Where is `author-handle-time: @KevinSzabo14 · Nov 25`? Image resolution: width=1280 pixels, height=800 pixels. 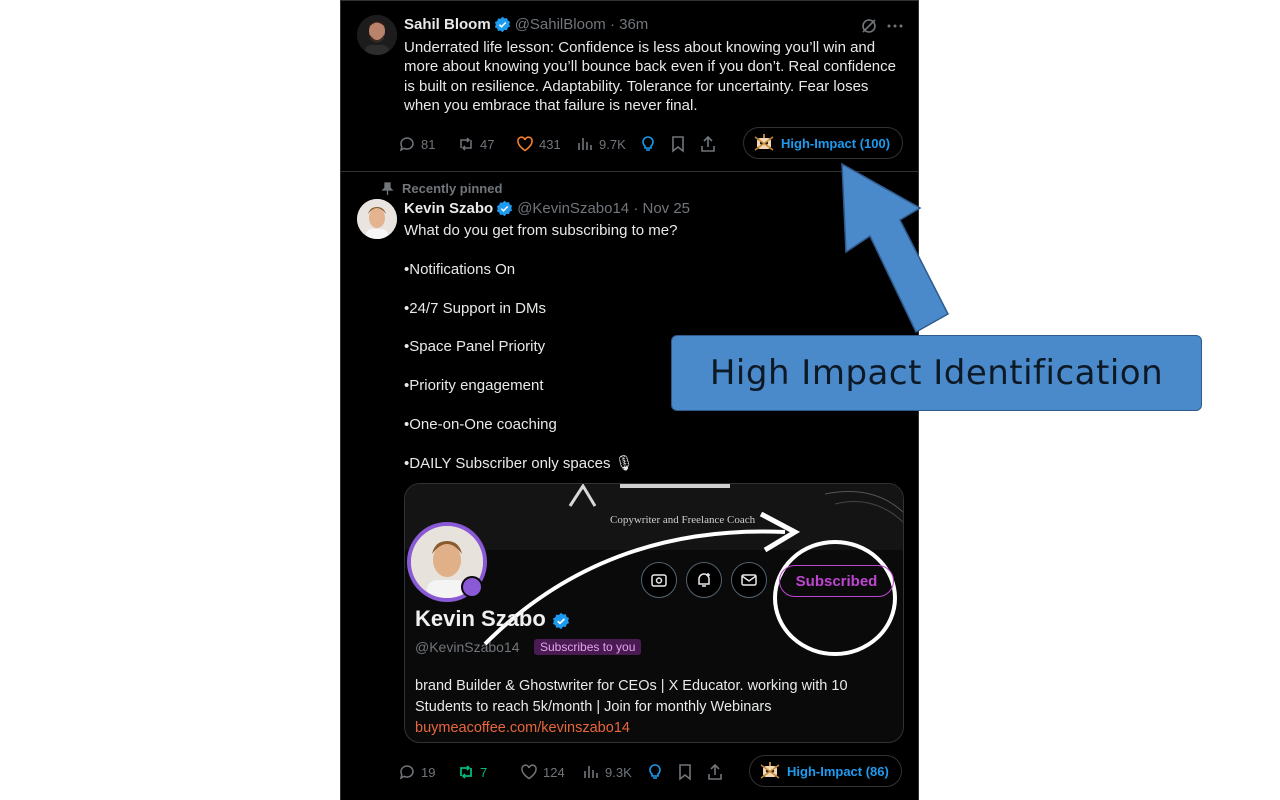
author-handle-time: @KevinSzabo14 · Nov 25 is located at coordinates (603, 208).